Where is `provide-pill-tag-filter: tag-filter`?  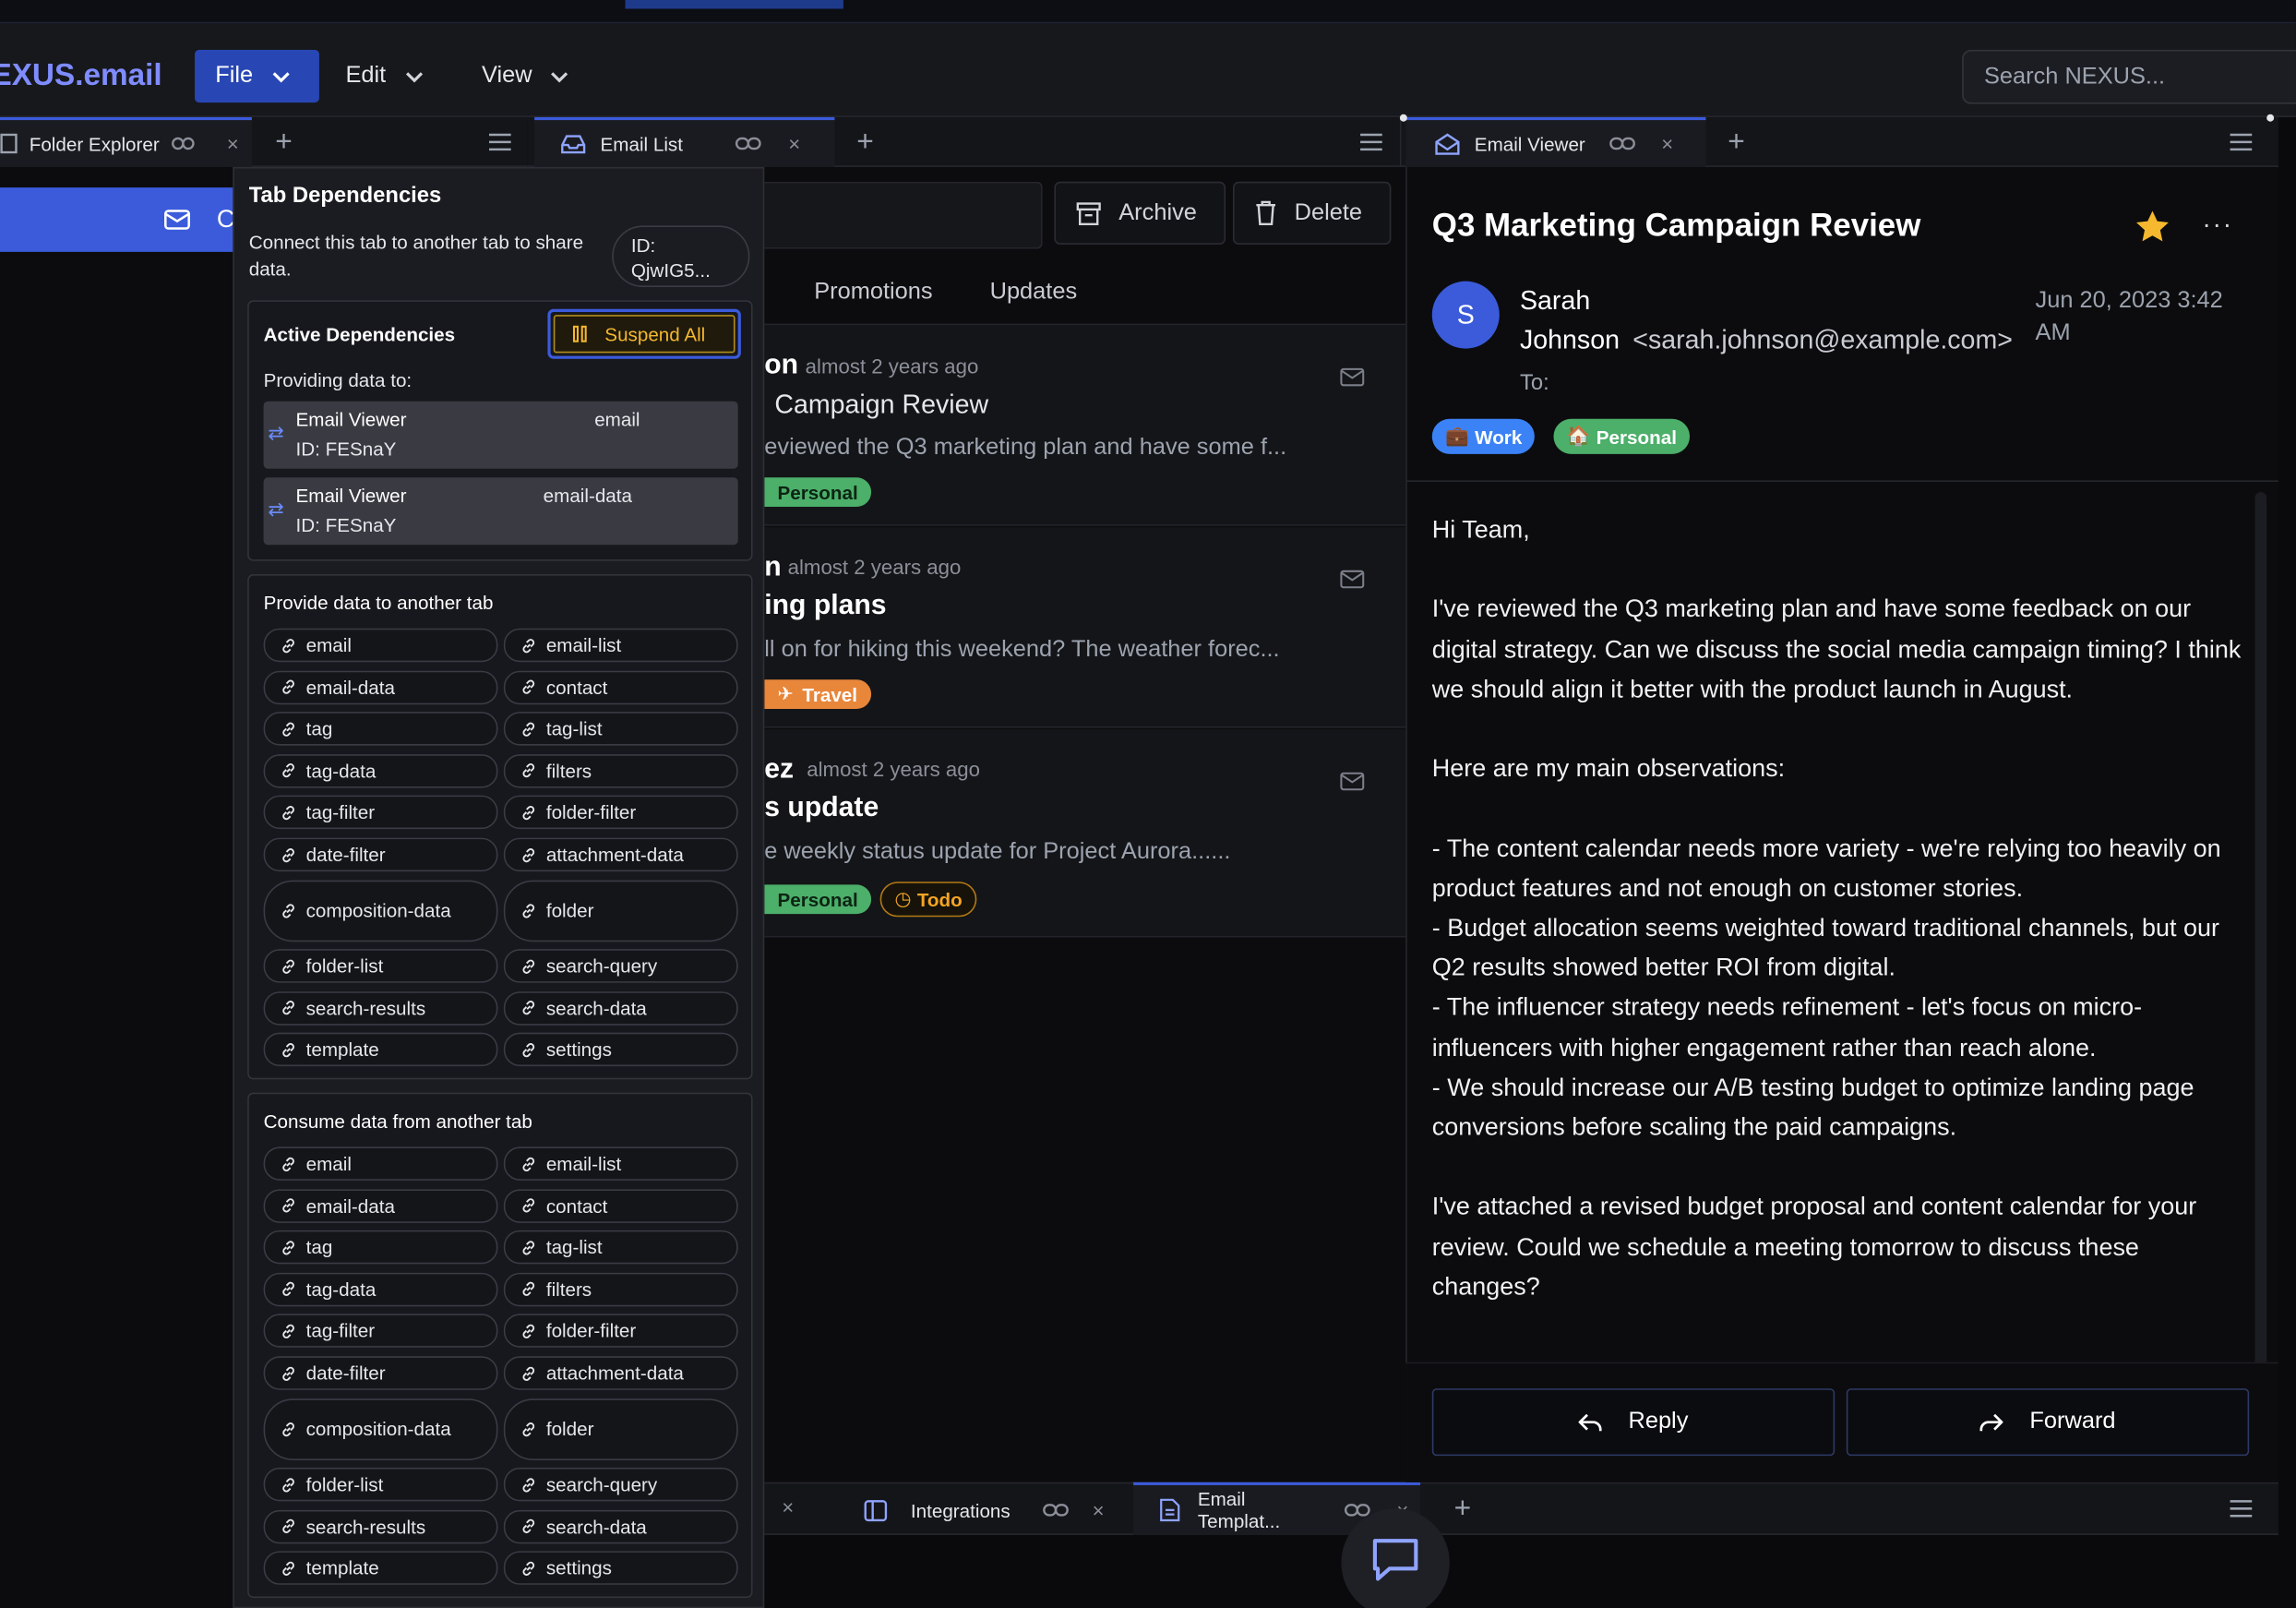 provide-pill-tag-filter: tag-filter is located at coordinates (380, 813).